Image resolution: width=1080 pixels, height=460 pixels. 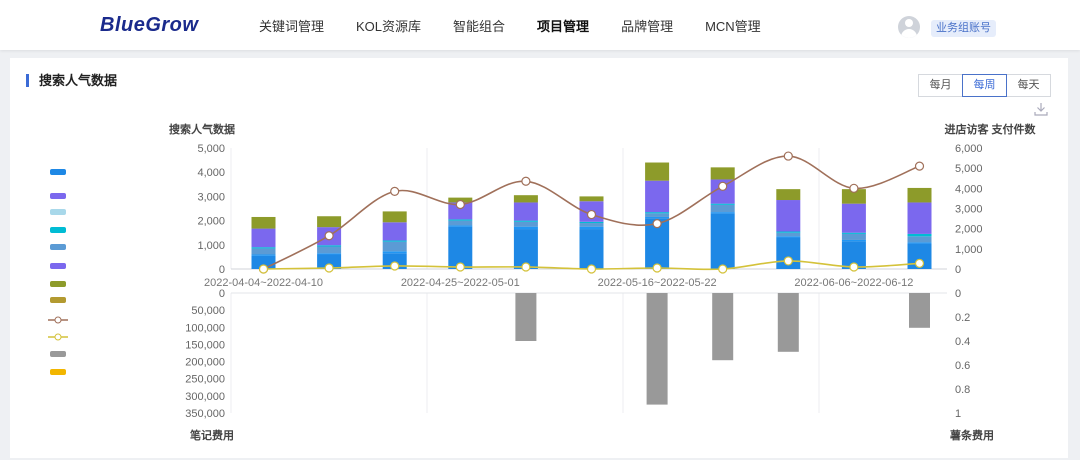 I want to click on bottom-right-tick-label: 0, so click(x=958, y=294).